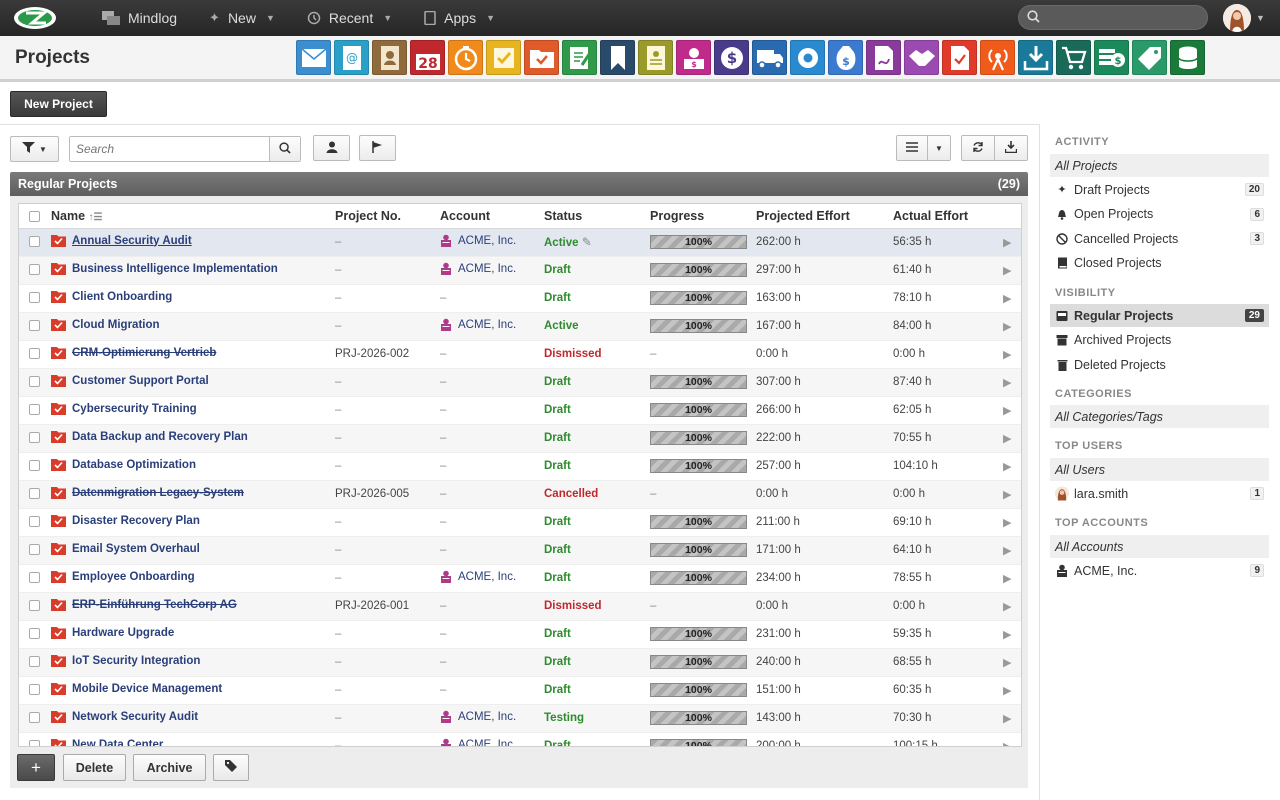 This screenshot has width=1280, height=800. What do you see at coordinates (125, 660) in the screenshot?
I see `project-name-link: IoT Security Integration` at bounding box center [125, 660].